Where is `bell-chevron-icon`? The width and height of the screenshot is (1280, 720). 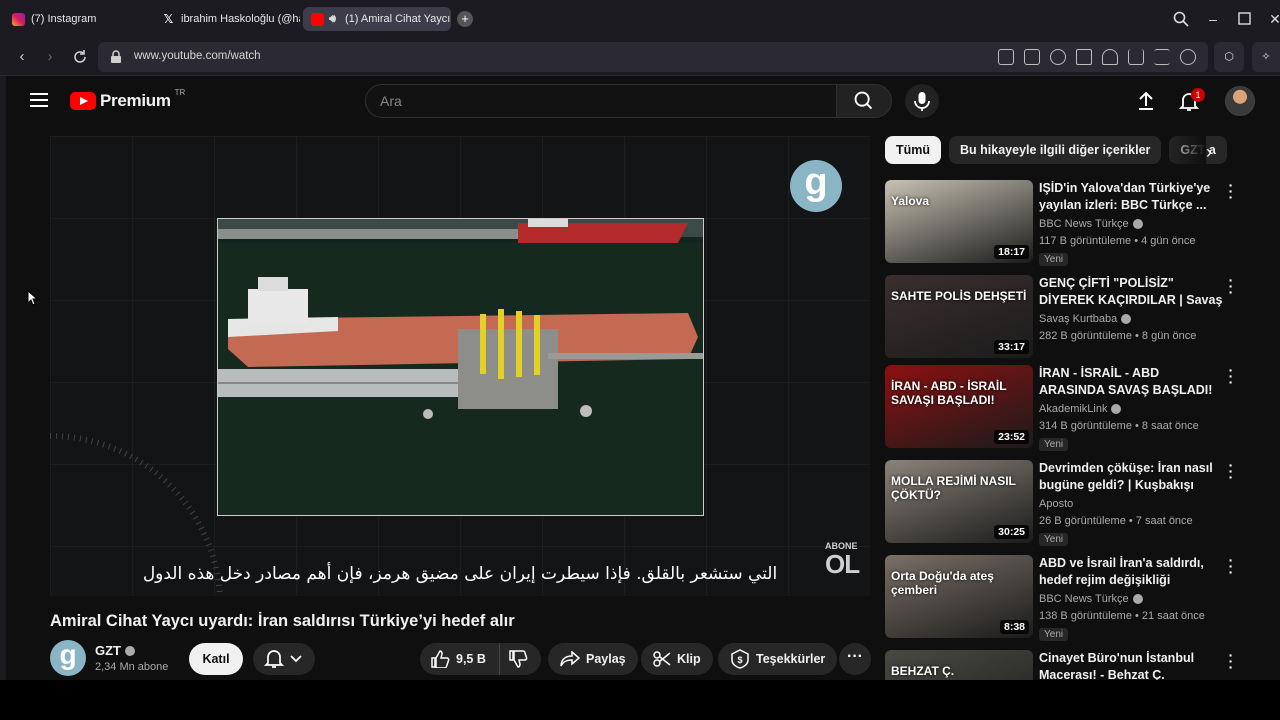 bell-chevron-icon is located at coordinates (282, 659).